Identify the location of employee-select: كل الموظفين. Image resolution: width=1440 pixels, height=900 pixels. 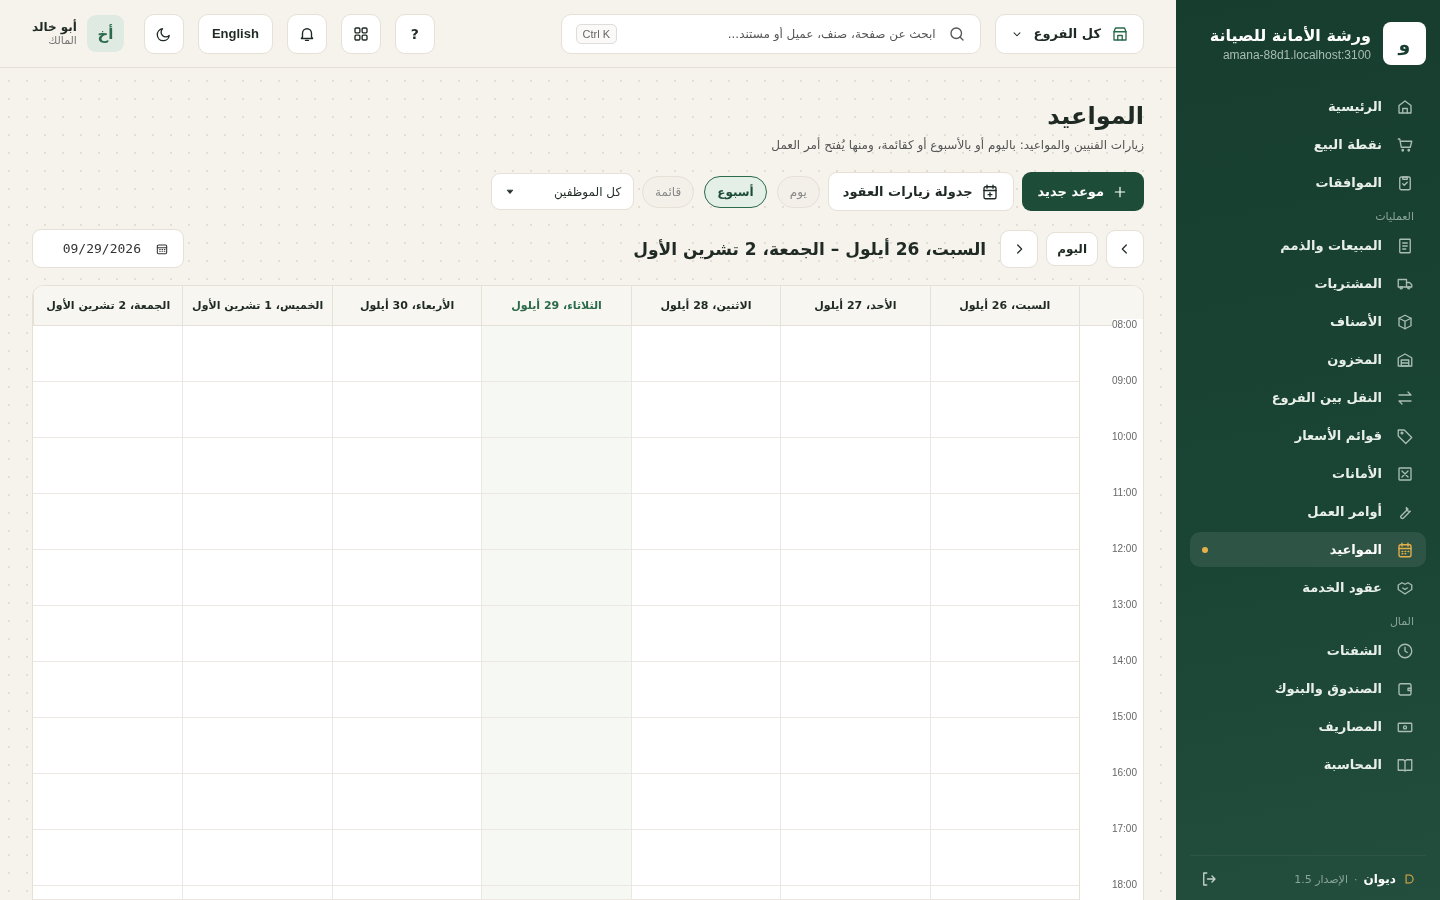
(563, 191).